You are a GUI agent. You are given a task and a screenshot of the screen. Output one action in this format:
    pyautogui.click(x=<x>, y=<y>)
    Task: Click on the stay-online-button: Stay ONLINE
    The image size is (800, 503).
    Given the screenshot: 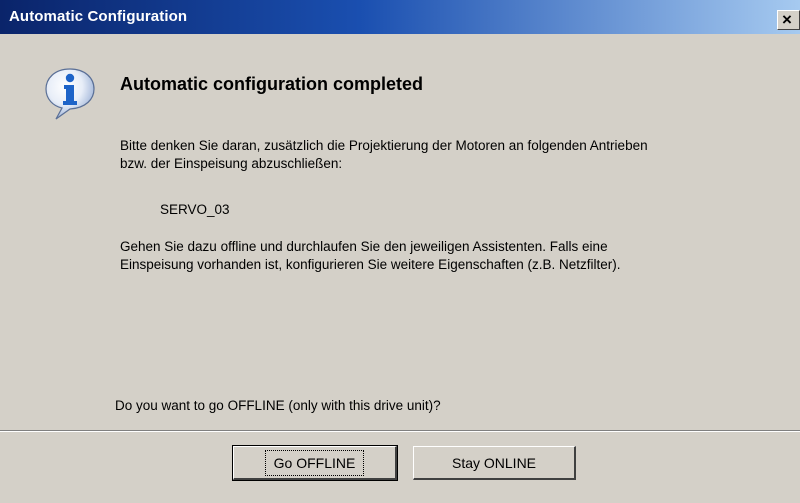 What is the action you would take?
    pyautogui.click(x=494, y=463)
    